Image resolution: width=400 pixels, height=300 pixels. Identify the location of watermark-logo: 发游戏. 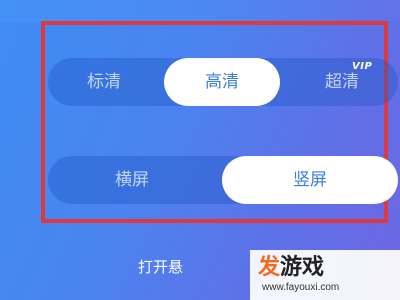
(291, 268).